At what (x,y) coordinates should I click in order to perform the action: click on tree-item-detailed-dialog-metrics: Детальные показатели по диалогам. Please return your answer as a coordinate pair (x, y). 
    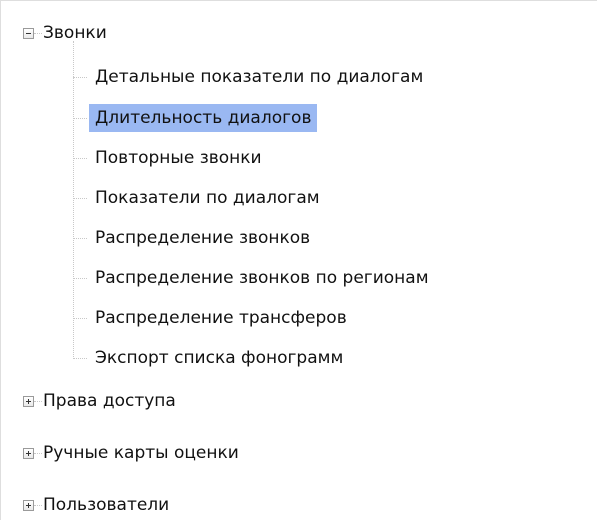
    Looking at the image, I should click on (259, 77).